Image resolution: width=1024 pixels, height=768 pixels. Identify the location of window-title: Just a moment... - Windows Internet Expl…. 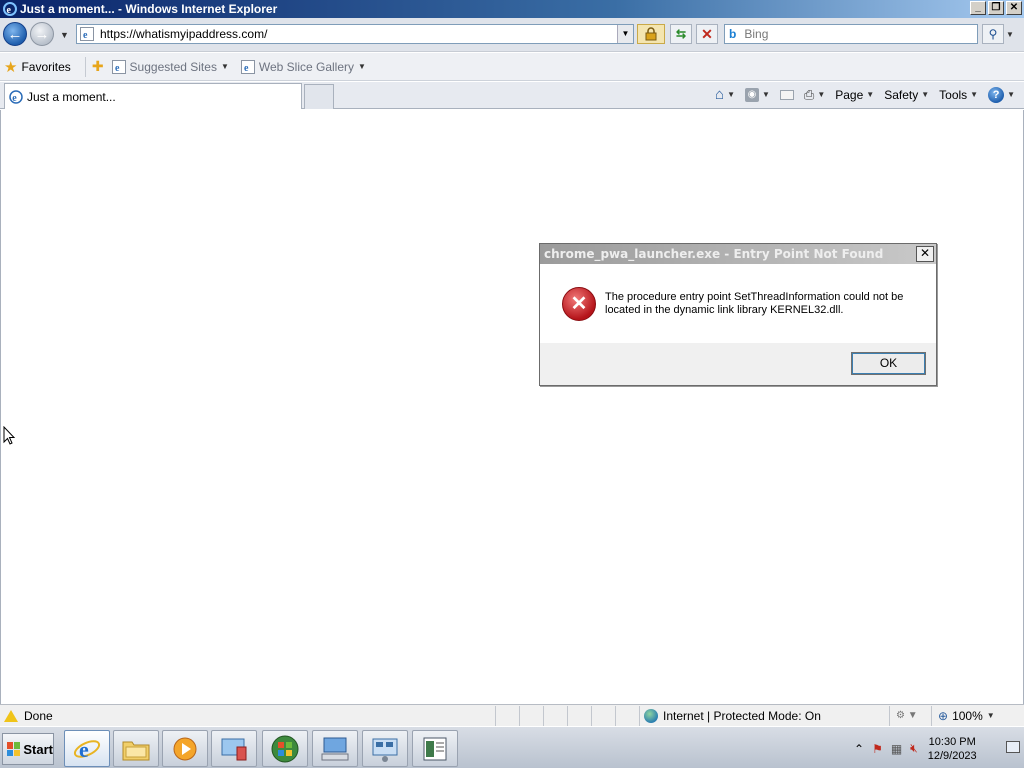
(149, 9).